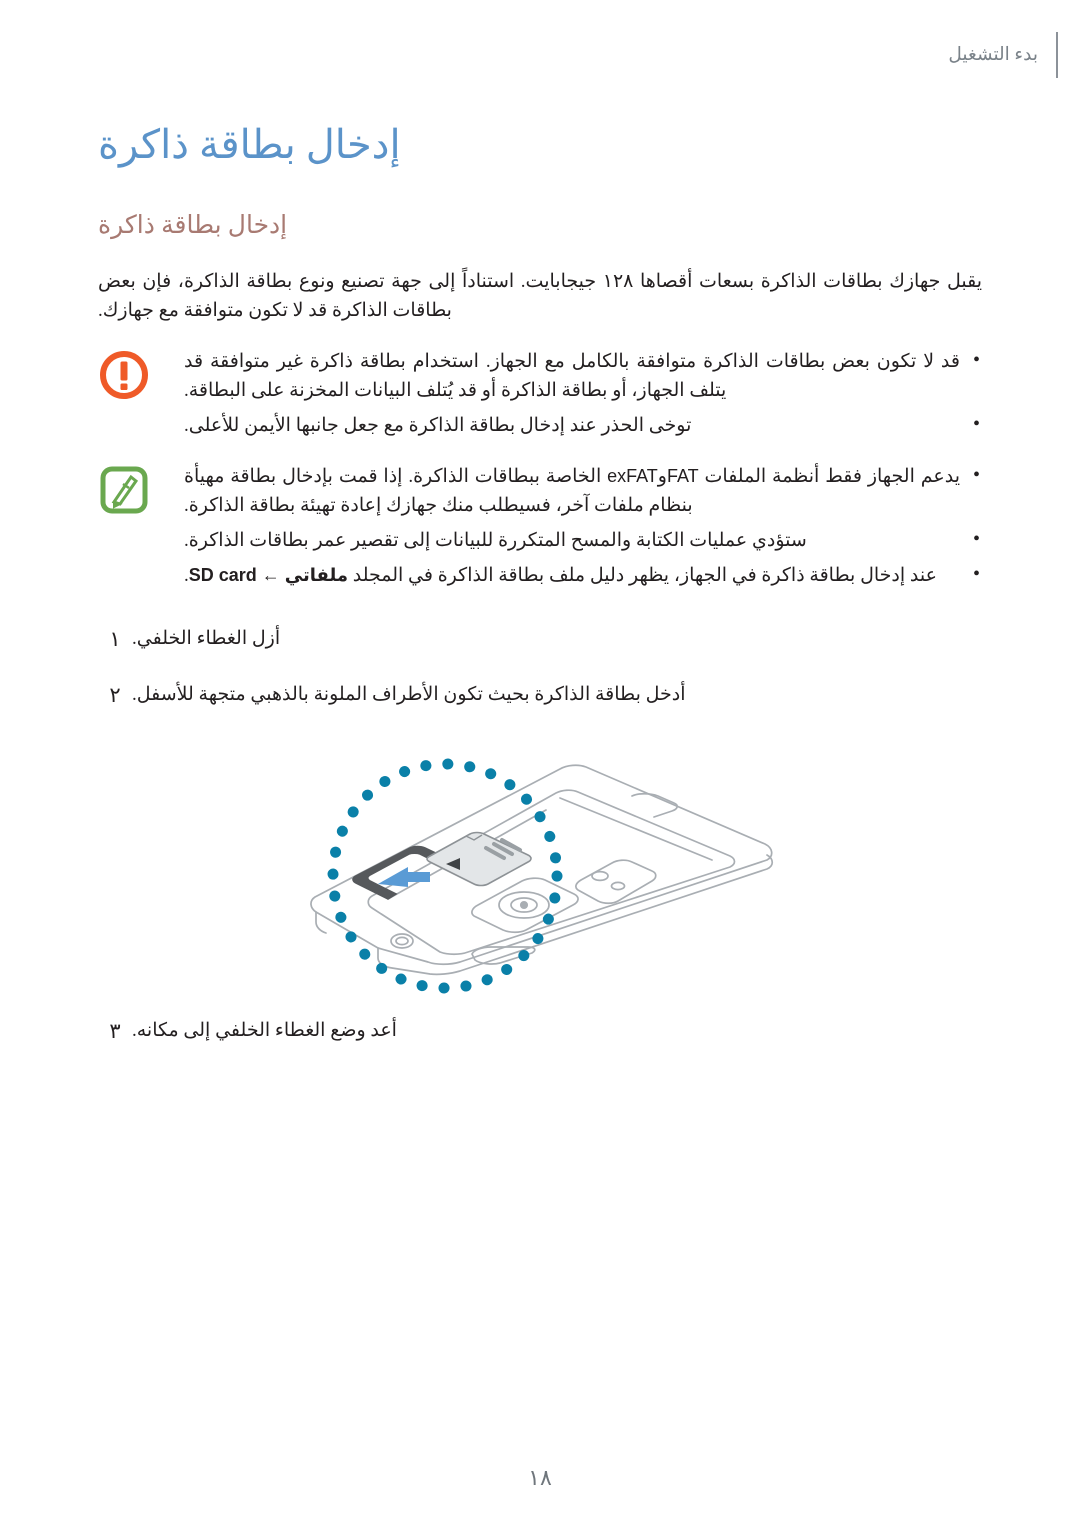  I want to click on note-text-conjunction: و, so click(662, 476).